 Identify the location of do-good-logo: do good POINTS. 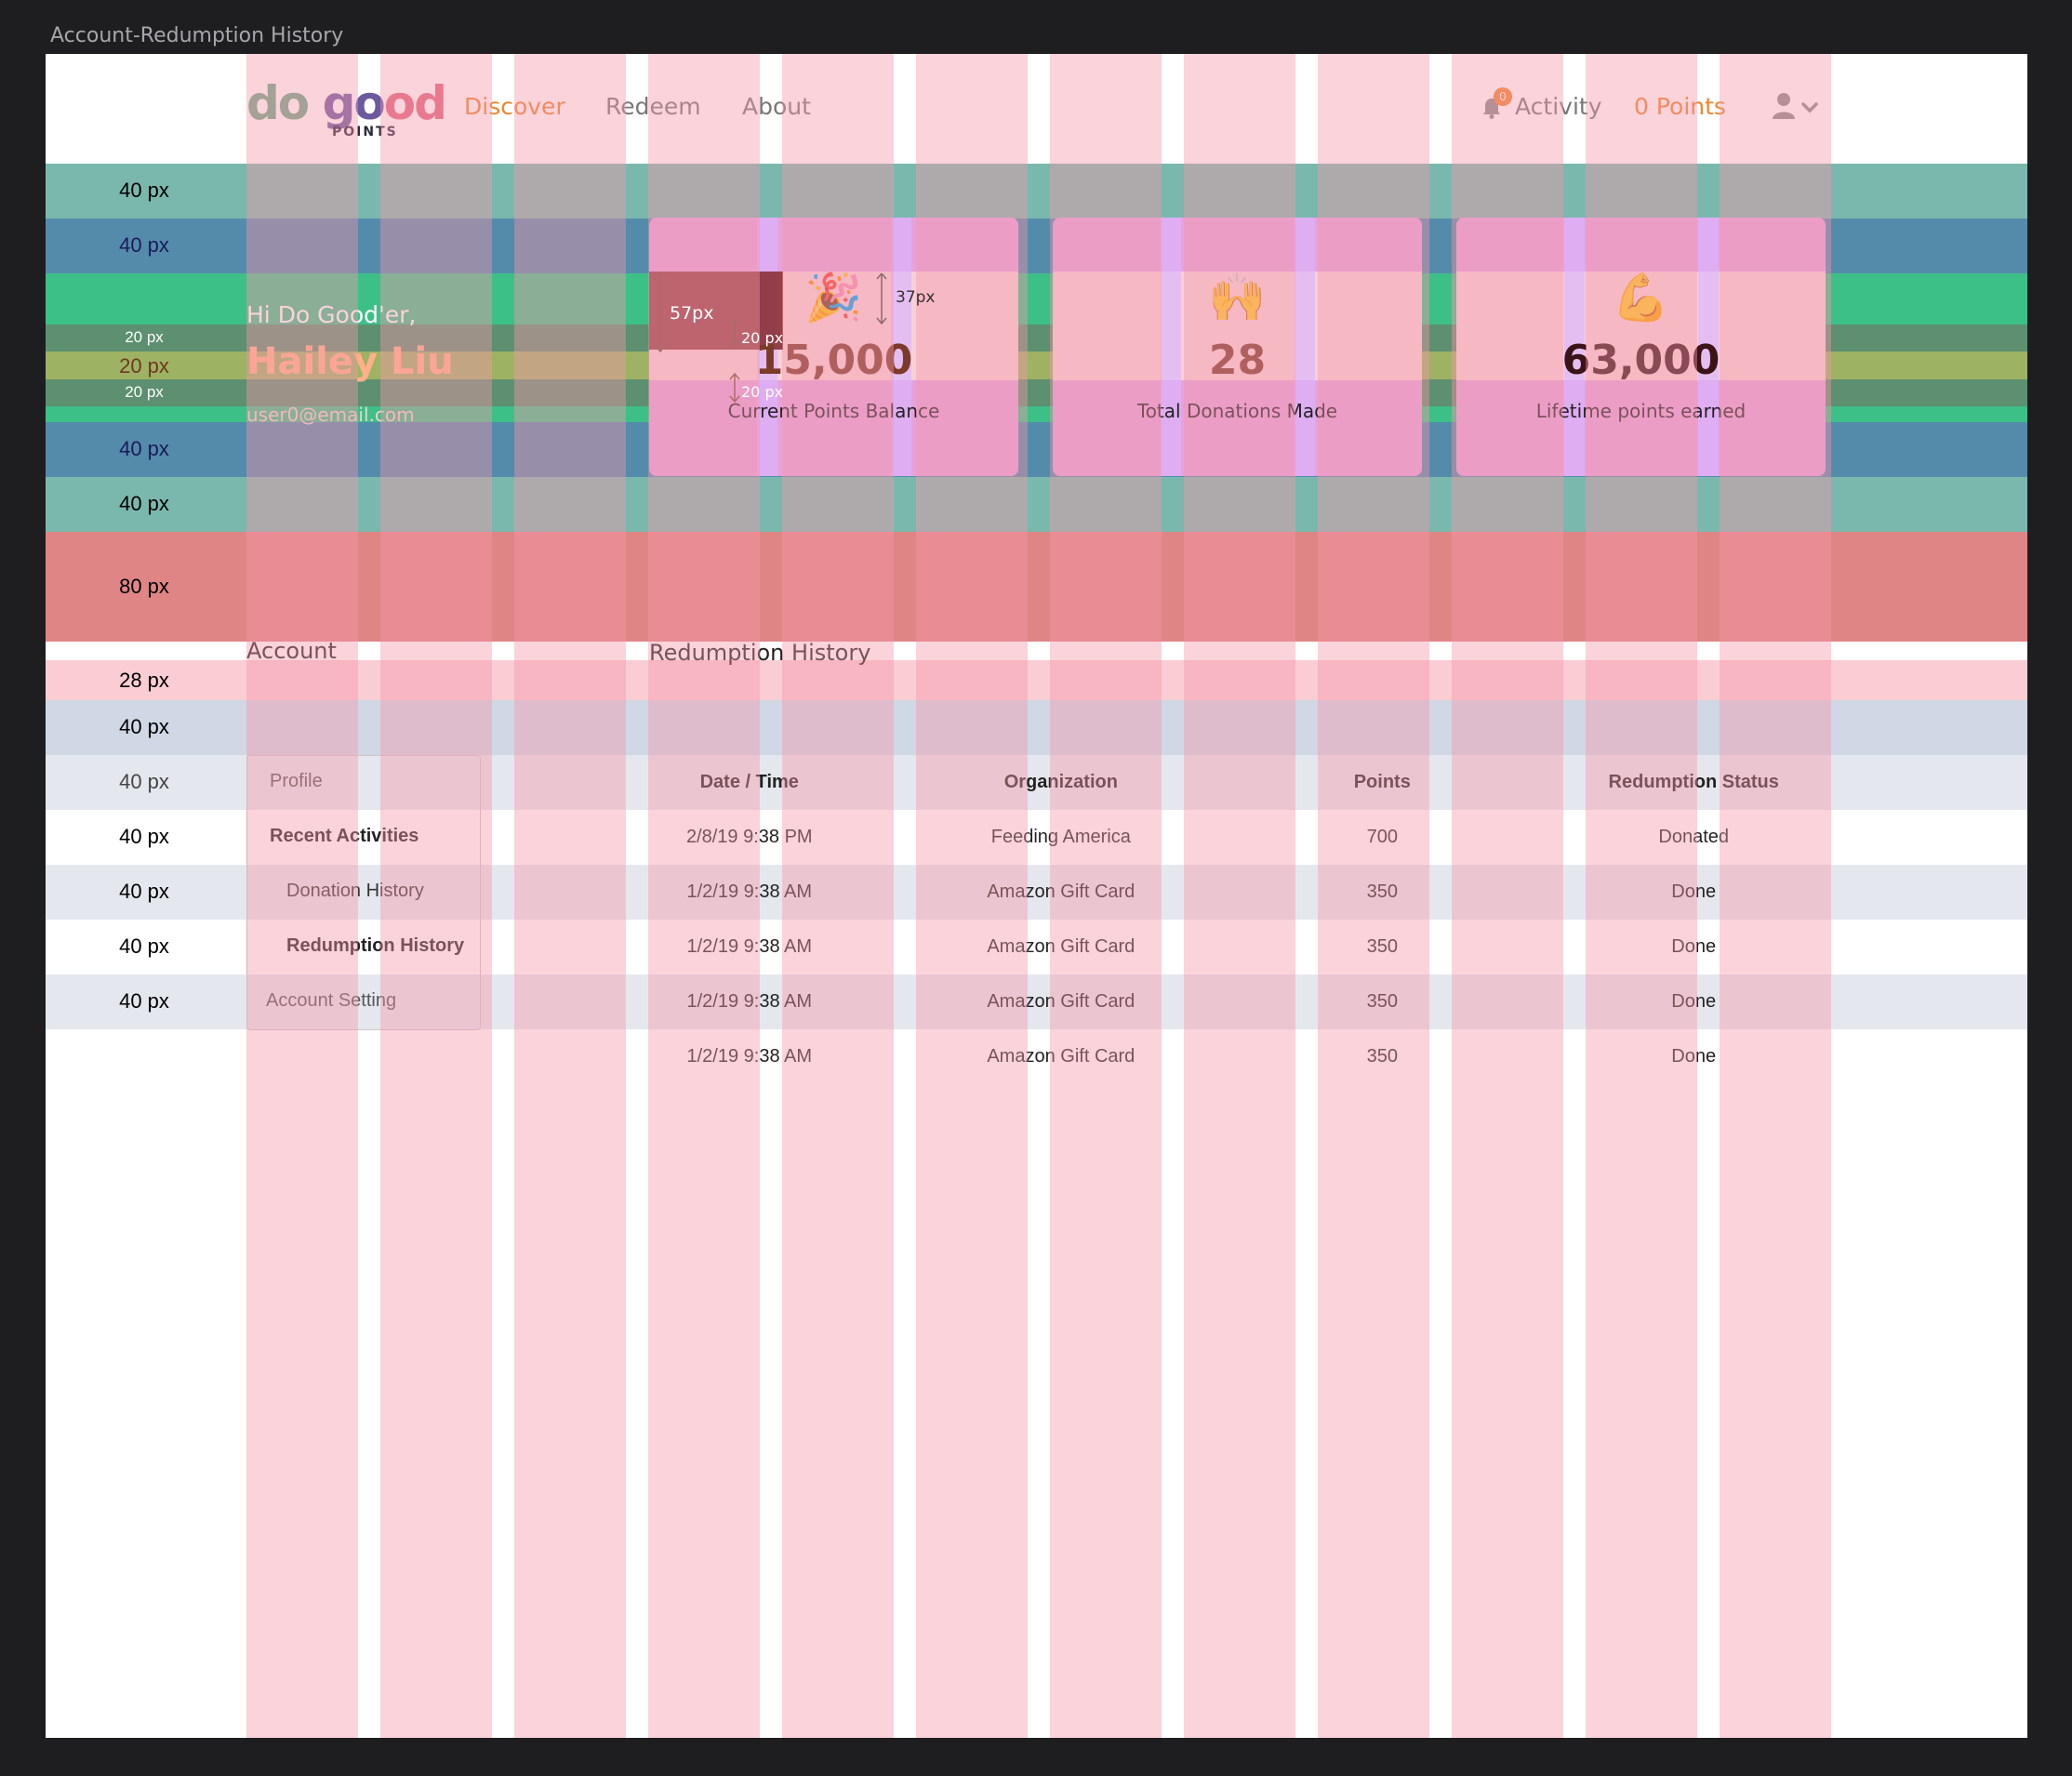
(346, 110).